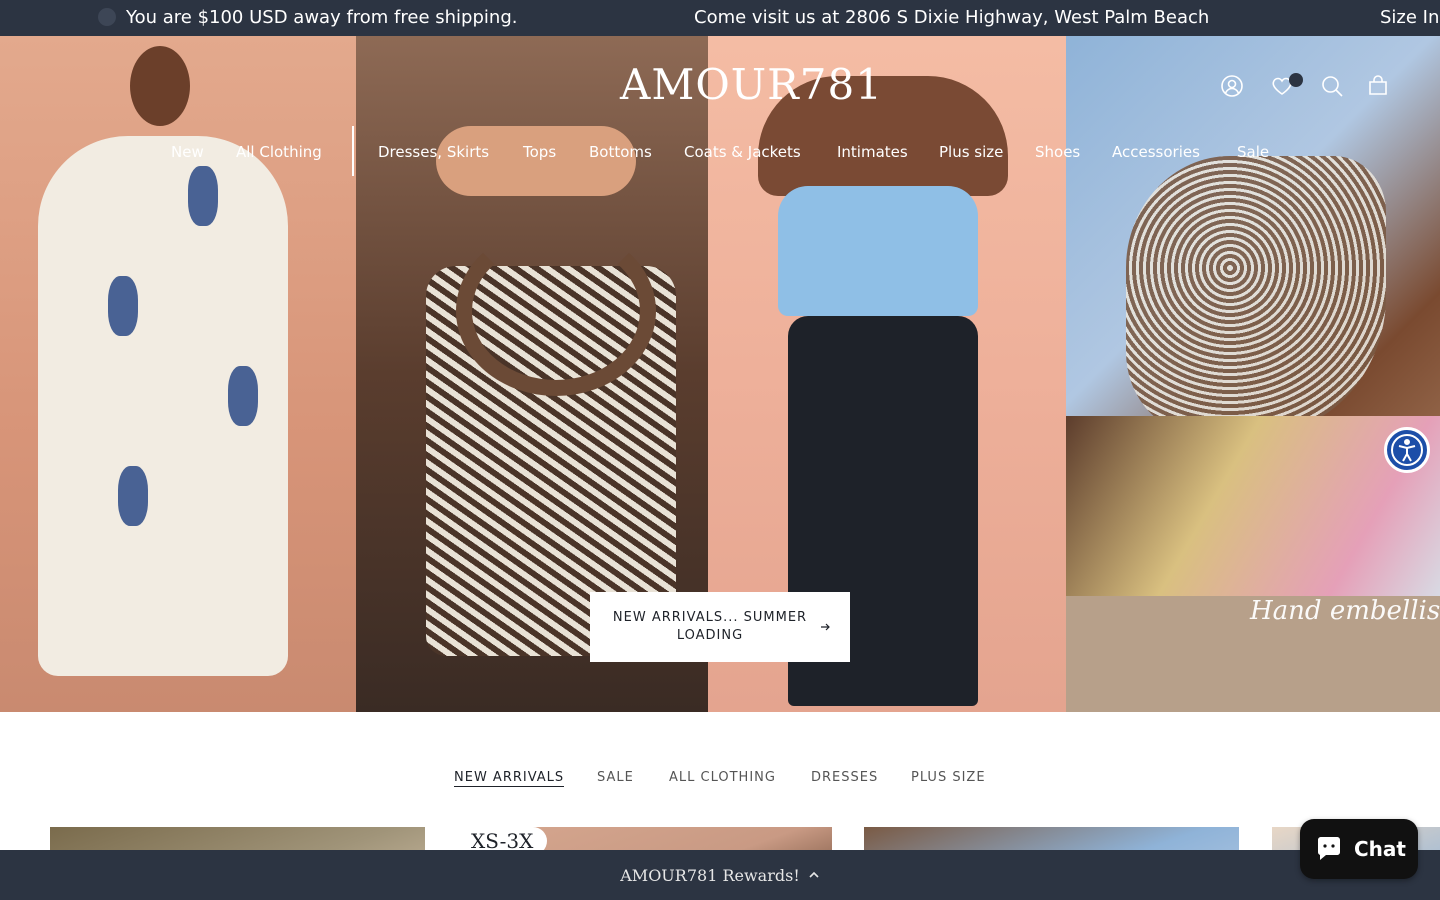 Image resolution: width=1440 pixels, height=900 pixels. I want to click on hero-figure-beads, so click(556, 311).